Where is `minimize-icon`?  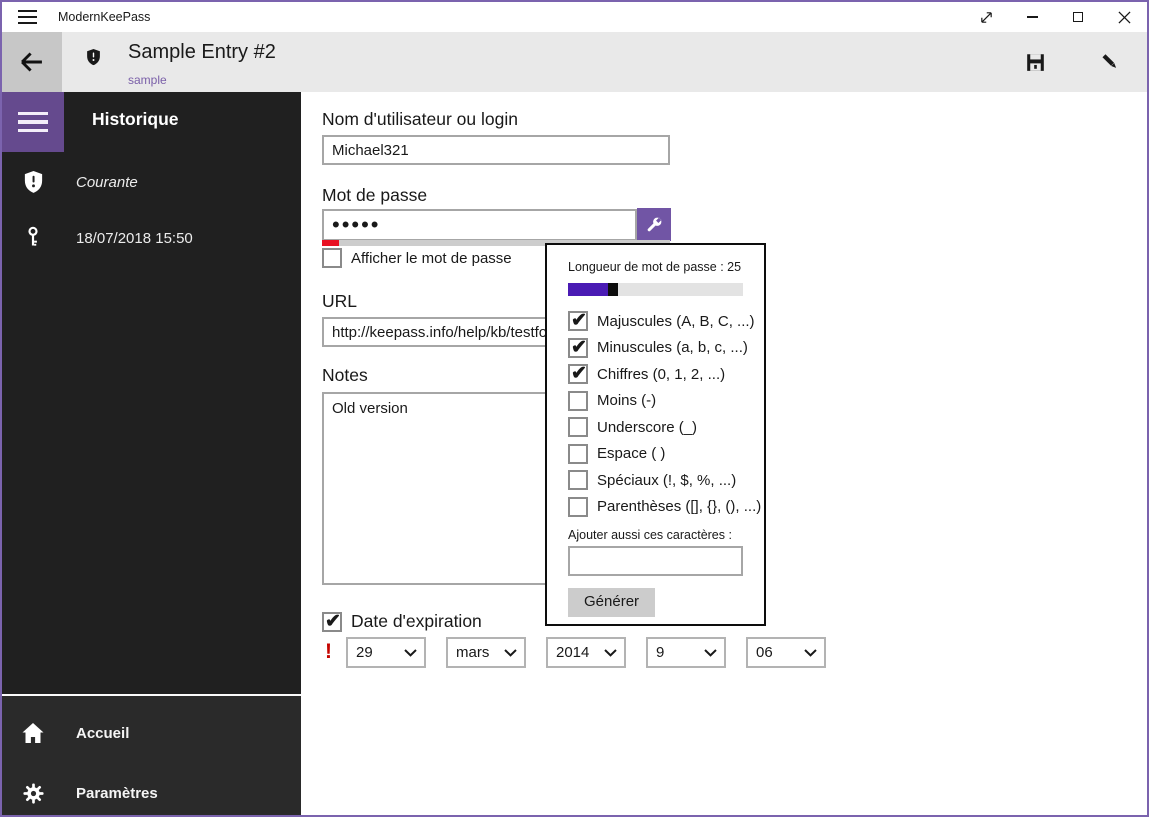 minimize-icon is located at coordinates (1032, 17).